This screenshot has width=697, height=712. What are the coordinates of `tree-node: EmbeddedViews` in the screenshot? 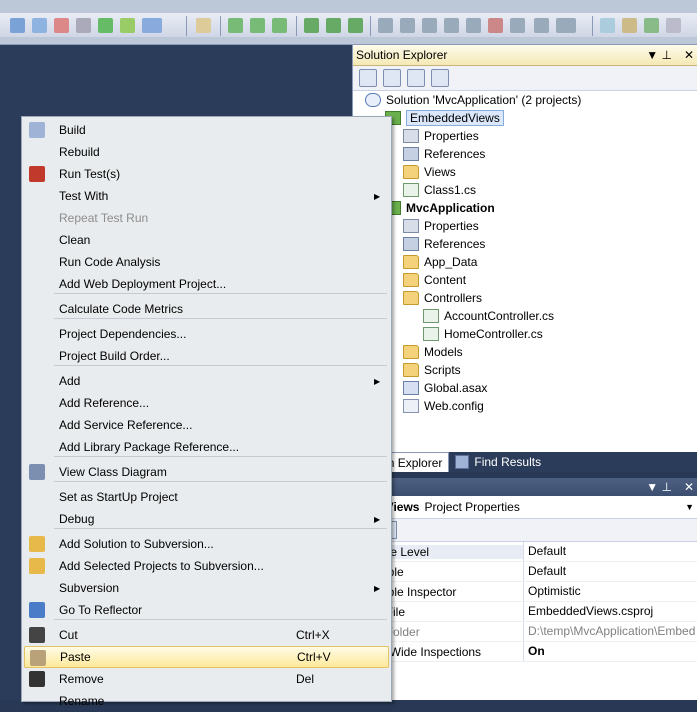 It's located at (444, 118).